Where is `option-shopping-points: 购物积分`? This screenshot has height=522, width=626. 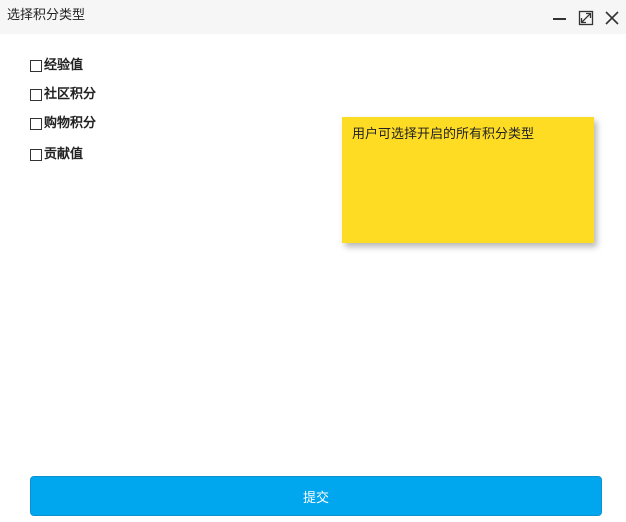 option-shopping-points: 购物积分 is located at coordinates (63, 124).